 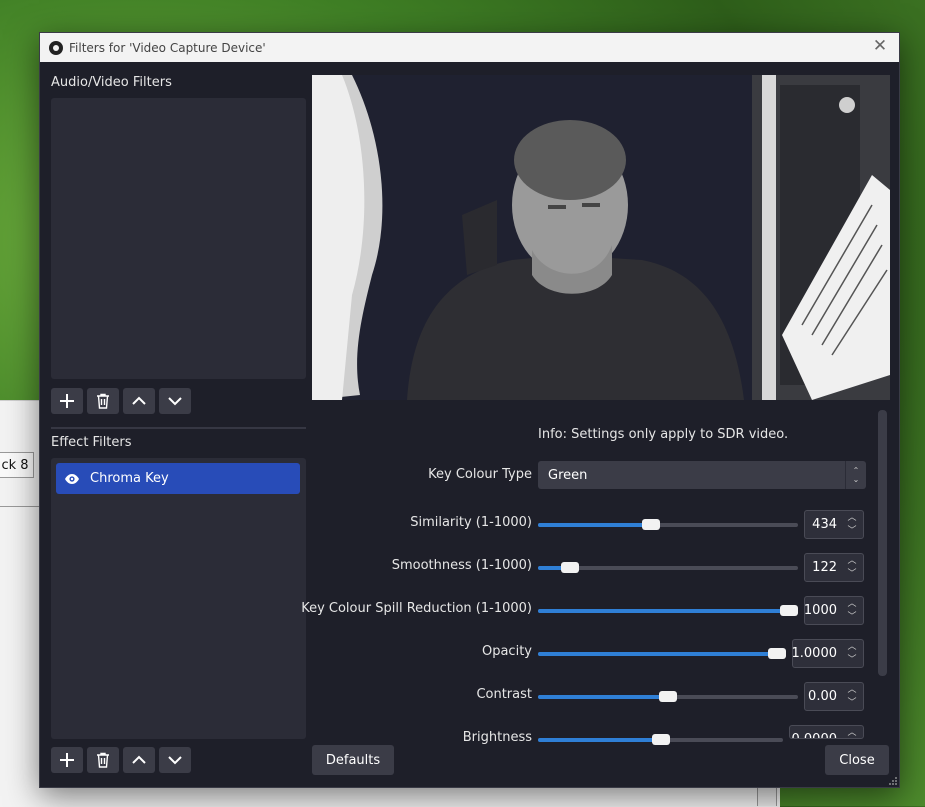 What do you see at coordinates (178, 598) in the screenshot?
I see `effect-filters-list` at bounding box center [178, 598].